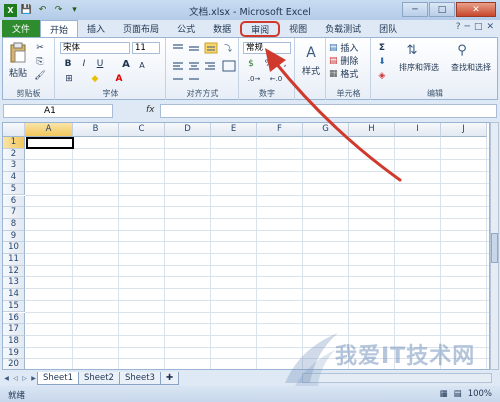 This screenshot has height=402, width=500. Describe the element at coordinates (14, 166) in the screenshot. I see `row-header: 3` at that location.